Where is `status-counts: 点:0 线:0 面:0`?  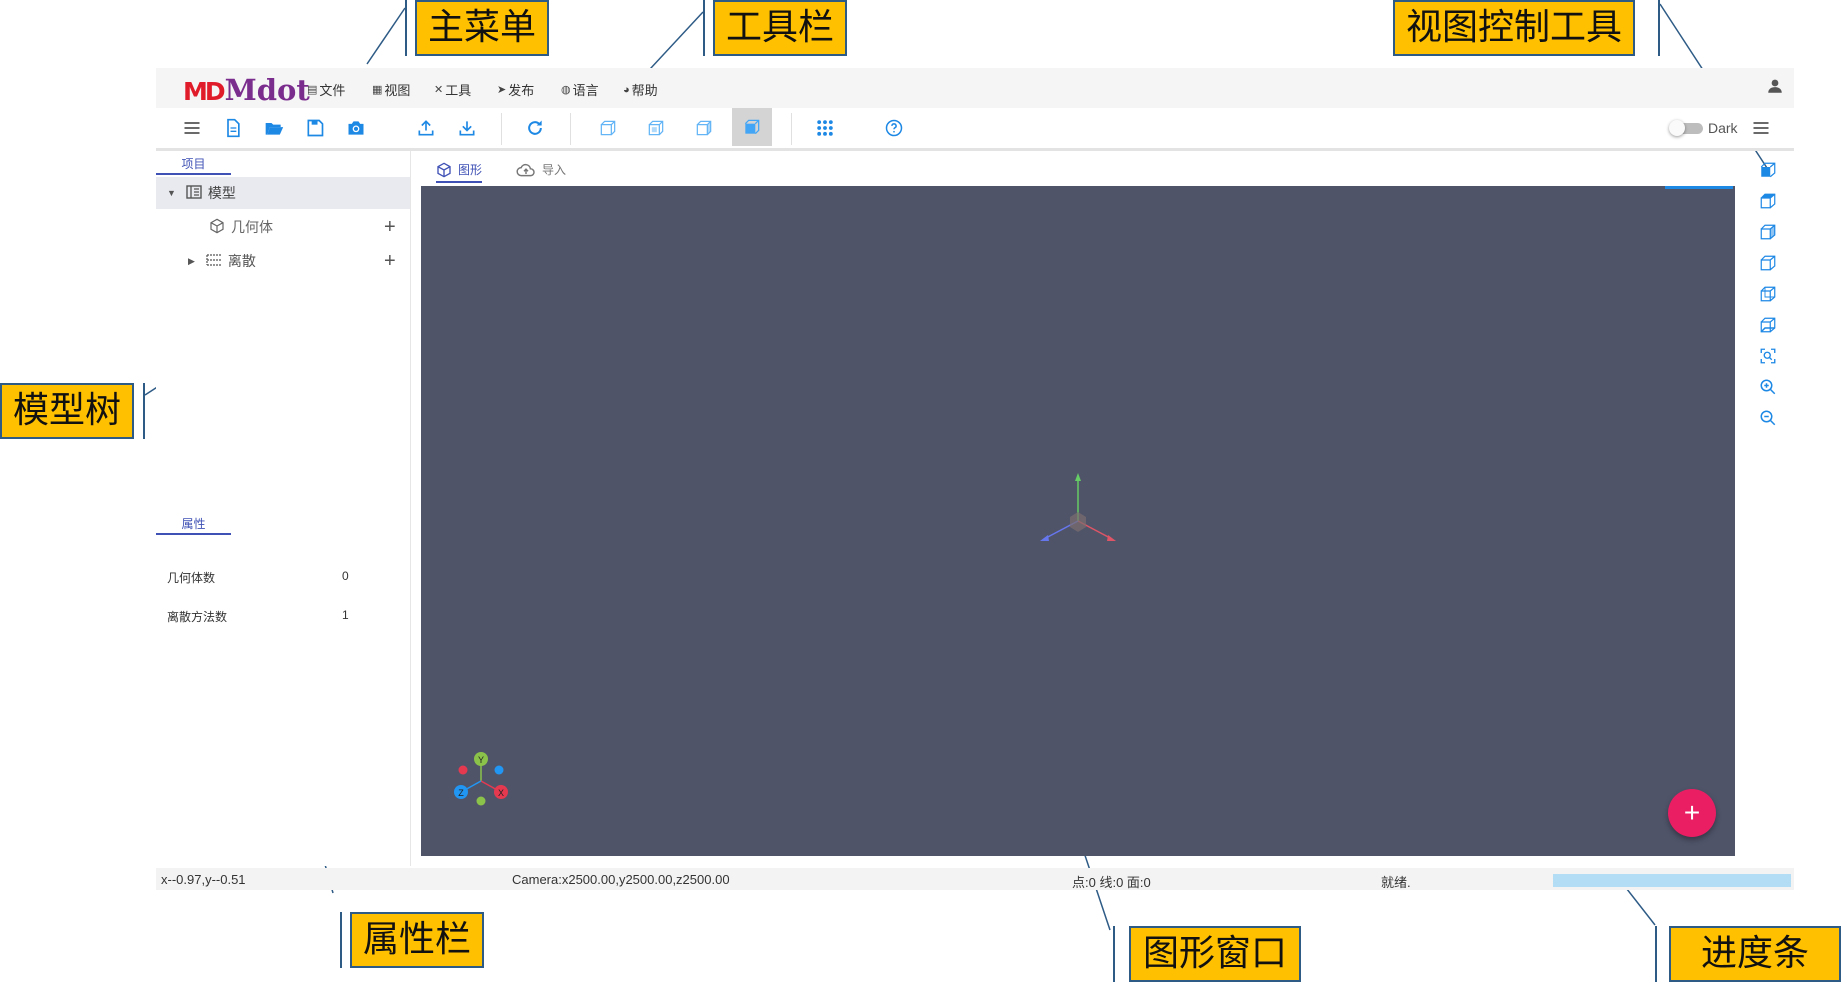
status-counts: 点:0 线:0 面:0 is located at coordinates (1111, 882).